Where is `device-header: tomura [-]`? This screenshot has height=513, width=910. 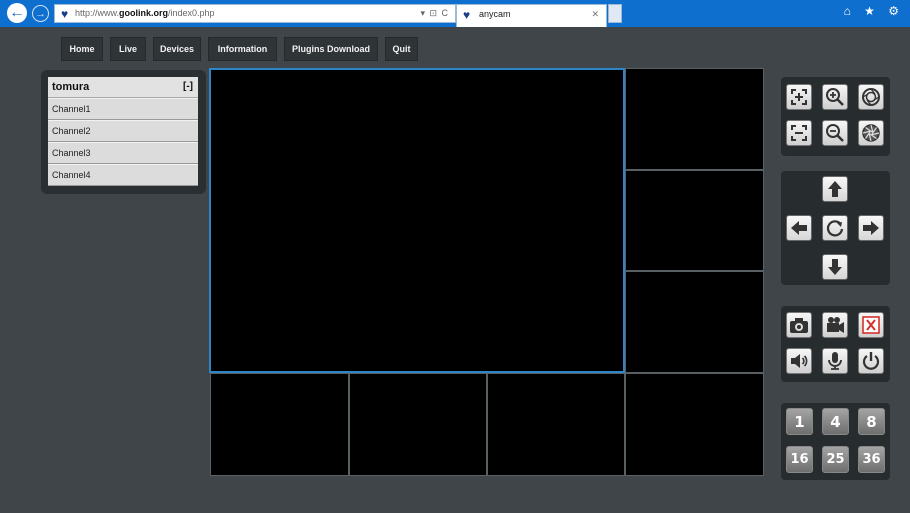 device-header: tomura [-] is located at coordinates (123, 87).